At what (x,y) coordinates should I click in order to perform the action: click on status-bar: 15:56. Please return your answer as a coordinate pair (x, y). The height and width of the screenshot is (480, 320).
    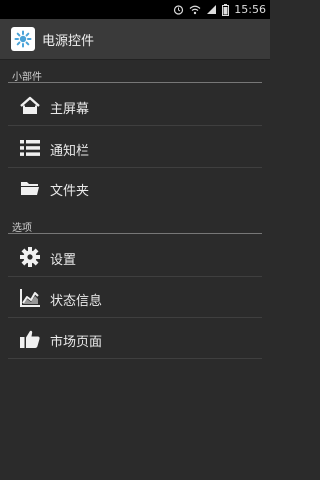
    Looking at the image, I should click on (135, 9).